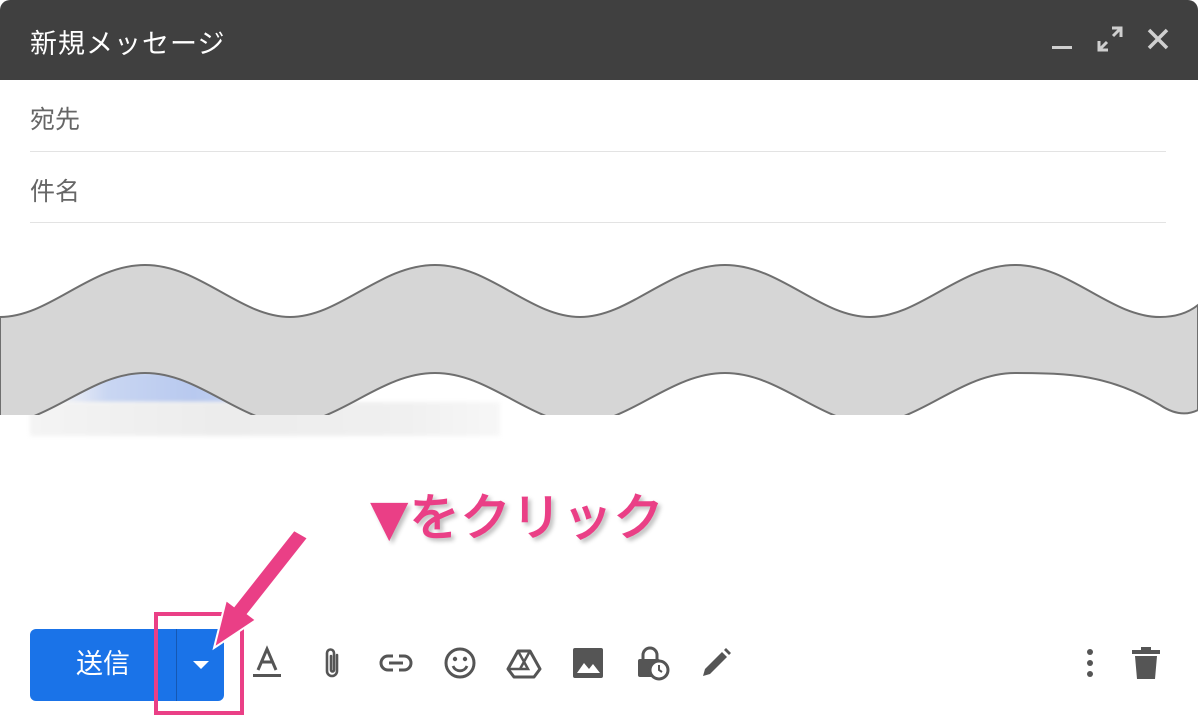 The width and height of the screenshot is (1198, 727). Describe the element at coordinates (267, 663) in the screenshot. I see `format-text-icon` at that location.